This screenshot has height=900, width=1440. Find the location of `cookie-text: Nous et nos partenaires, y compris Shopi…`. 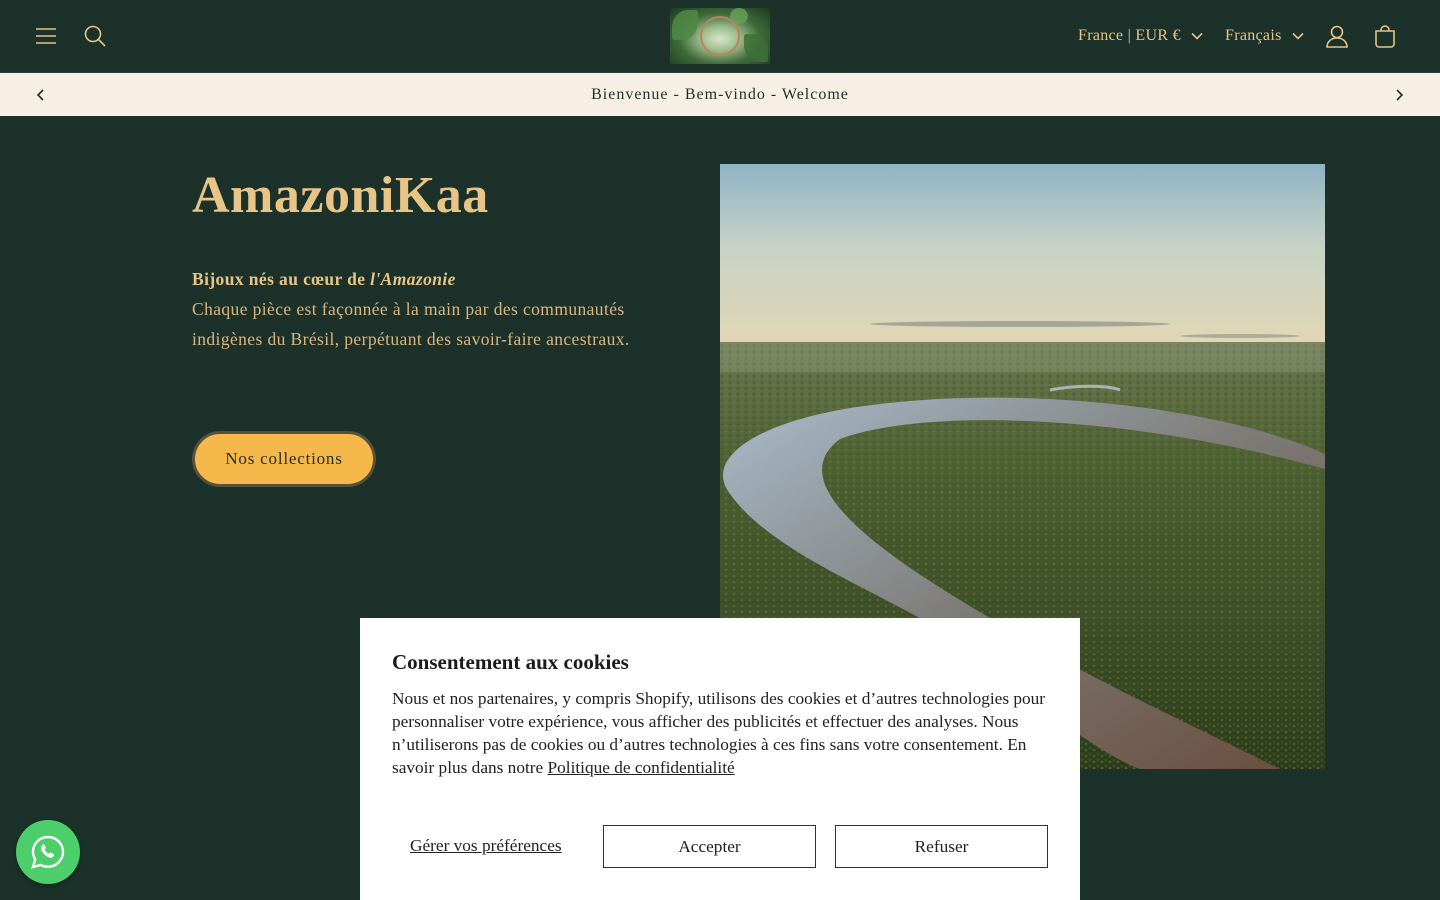

cookie-text: Nous et nos partenaires, y compris Shopi… is located at coordinates (720, 733).